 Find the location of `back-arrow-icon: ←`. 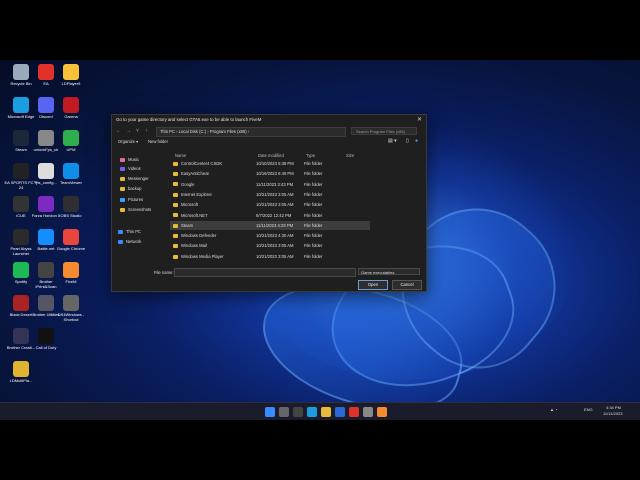

back-arrow-icon: ← is located at coordinates (118, 131).